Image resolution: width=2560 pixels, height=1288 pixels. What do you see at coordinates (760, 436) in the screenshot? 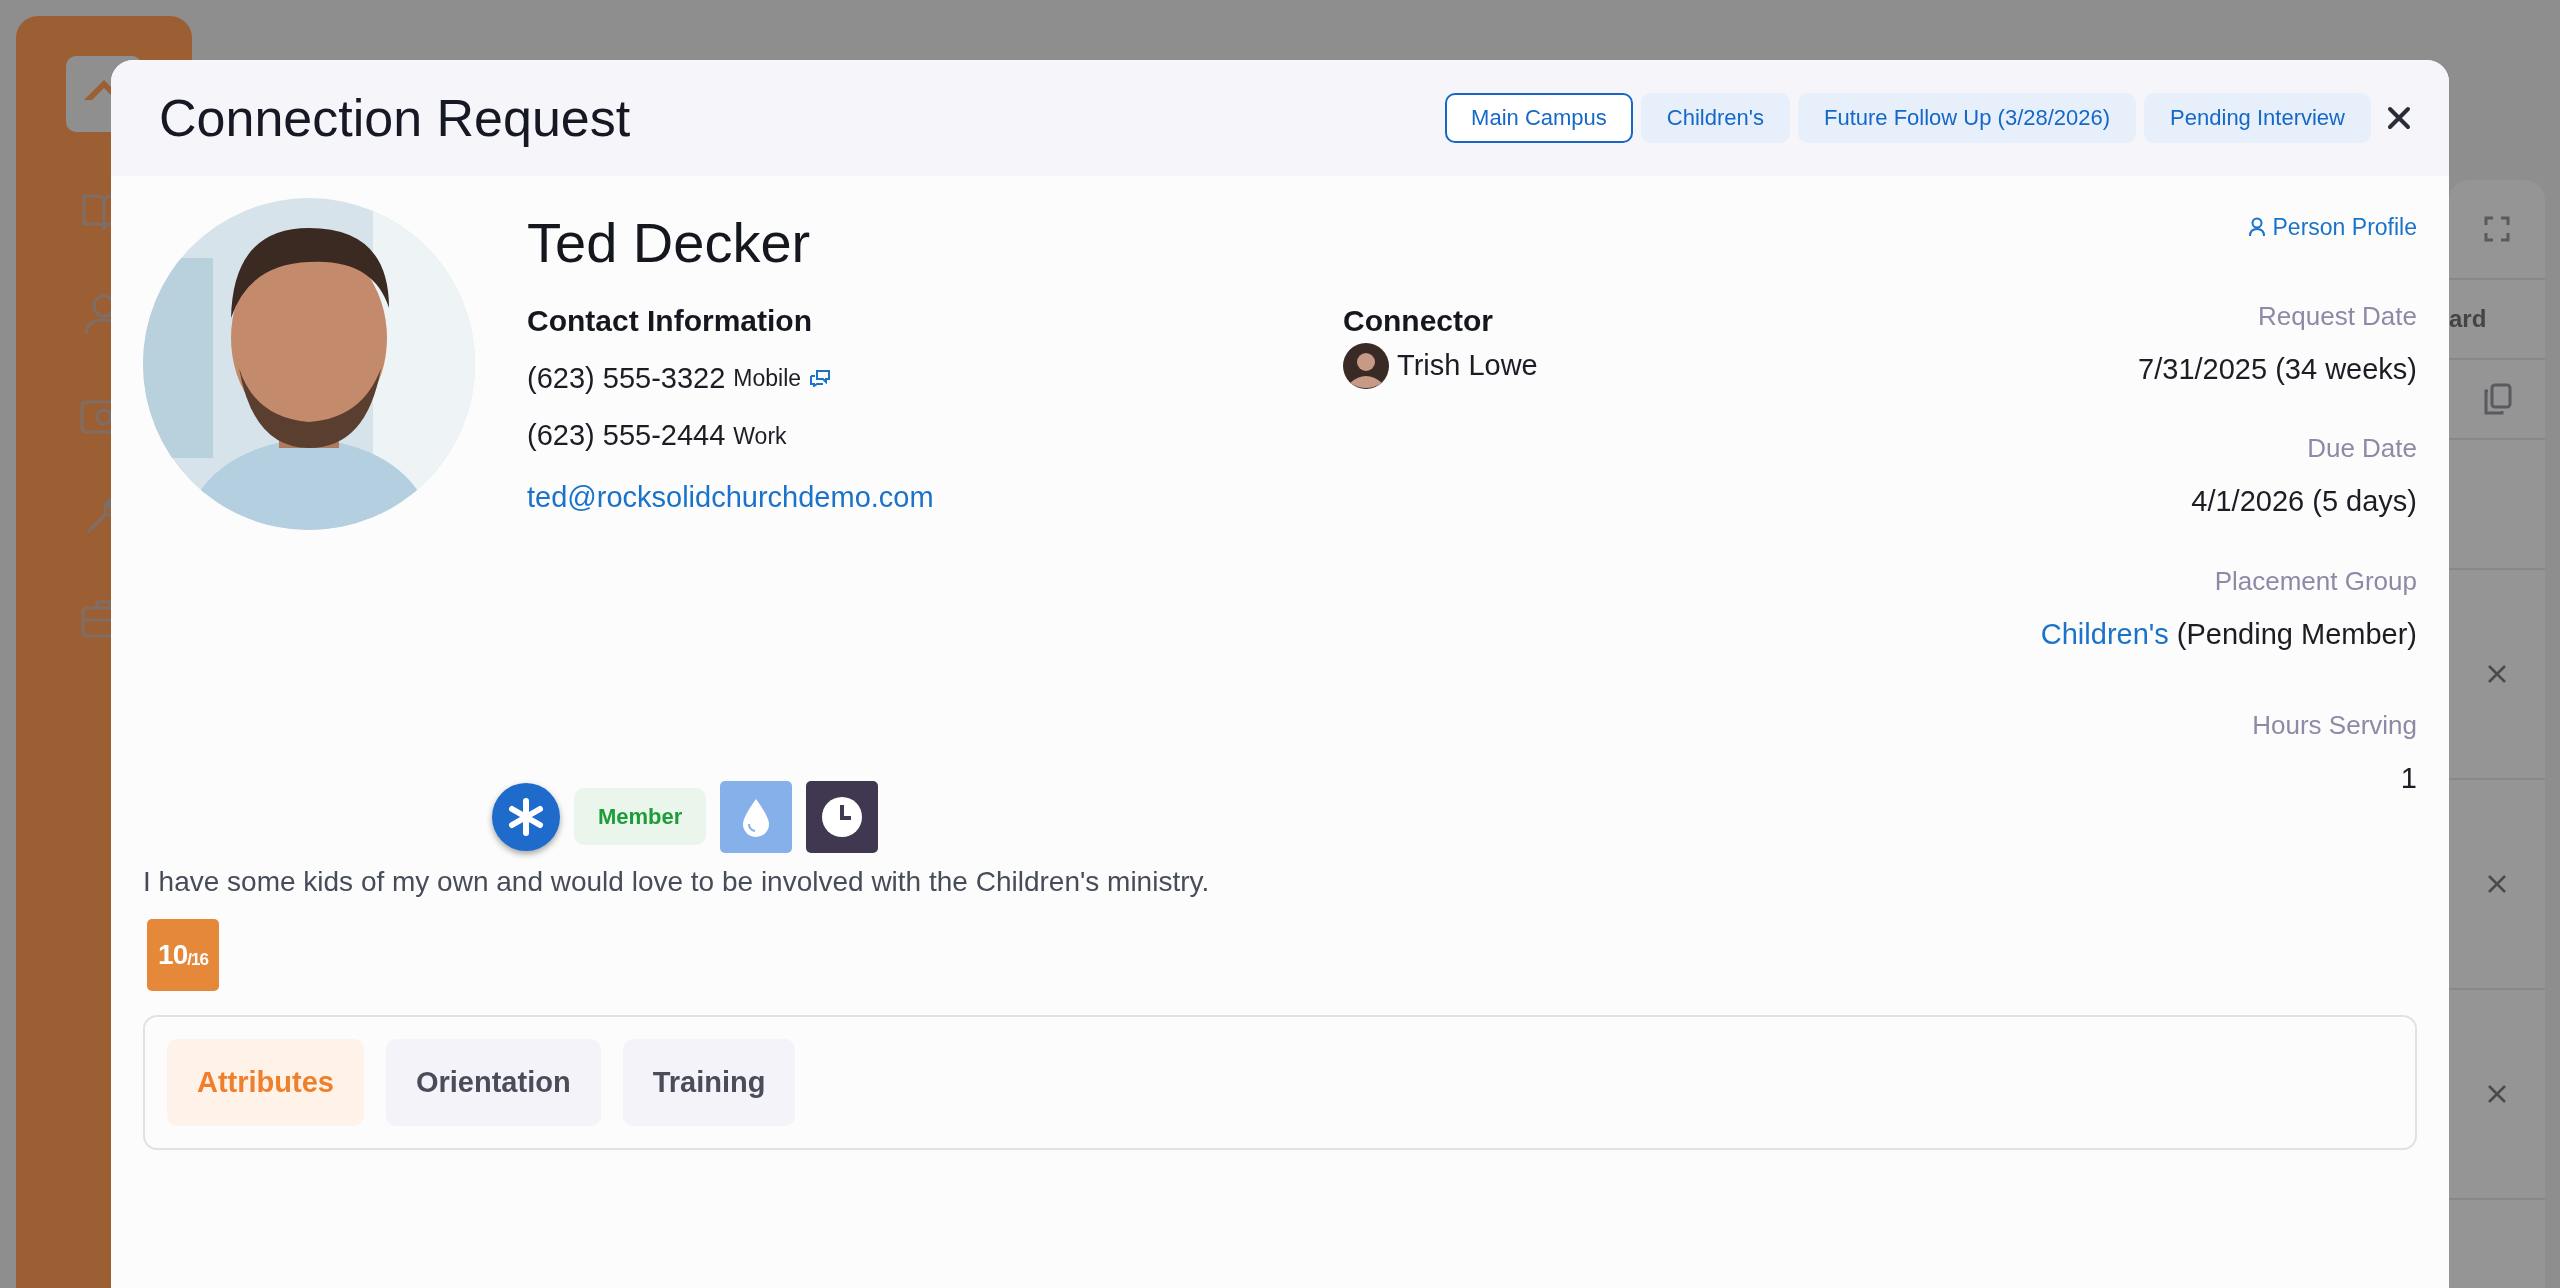
I see `phone-type: Work` at bounding box center [760, 436].